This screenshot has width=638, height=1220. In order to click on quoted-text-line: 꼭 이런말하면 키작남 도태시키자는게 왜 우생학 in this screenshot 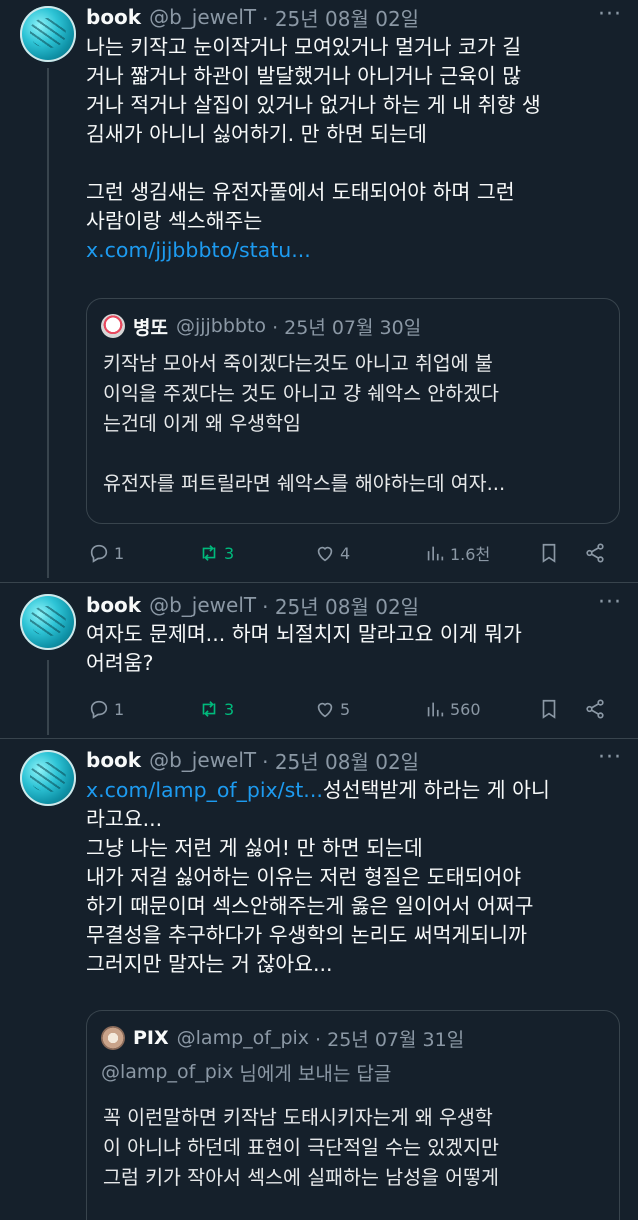, I will do `click(298, 1117)`.